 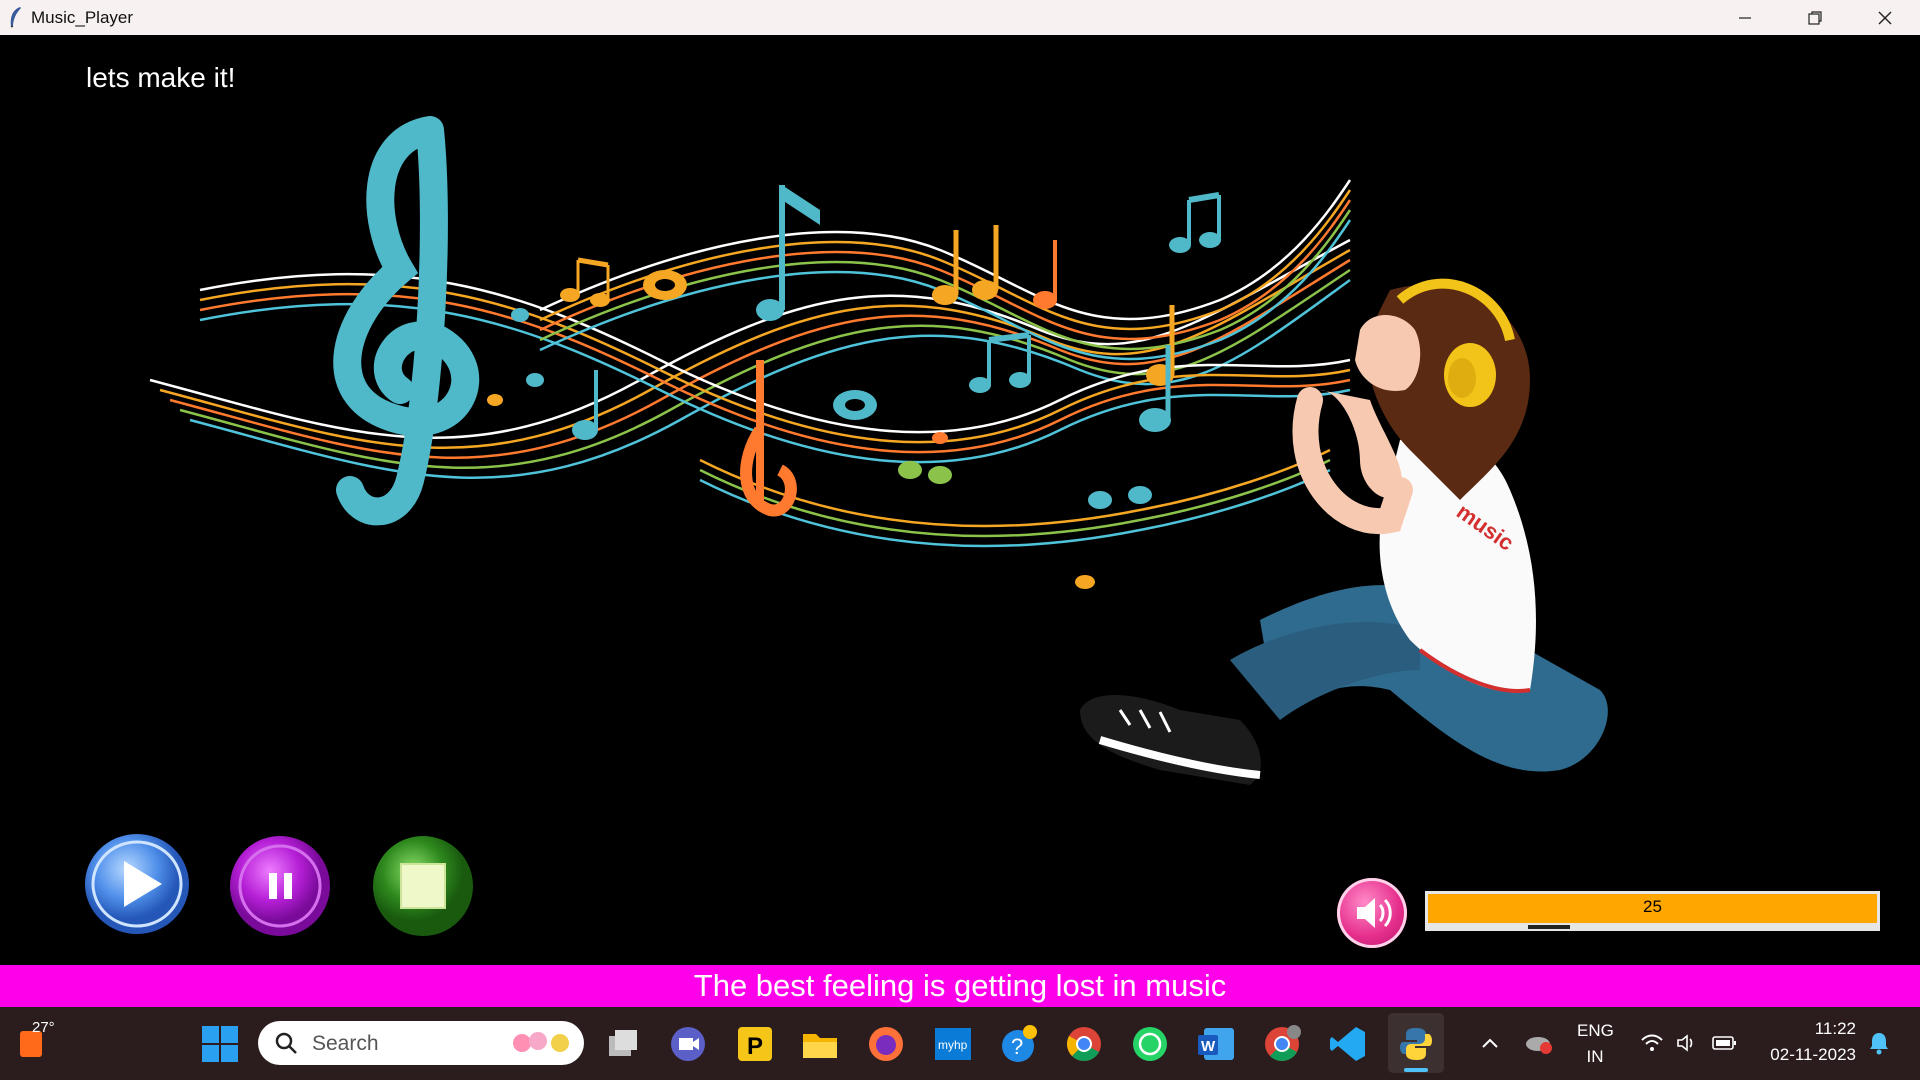 I want to click on volume-mute-button, so click(x=1372, y=913).